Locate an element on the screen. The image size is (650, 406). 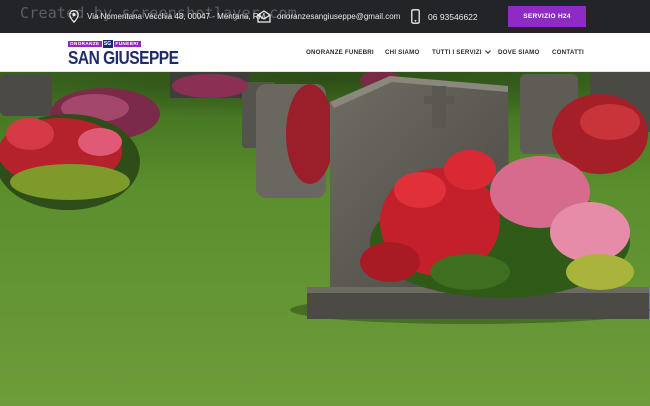
nav-item-label: DOVE SIAMO is located at coordinates (519, 52).